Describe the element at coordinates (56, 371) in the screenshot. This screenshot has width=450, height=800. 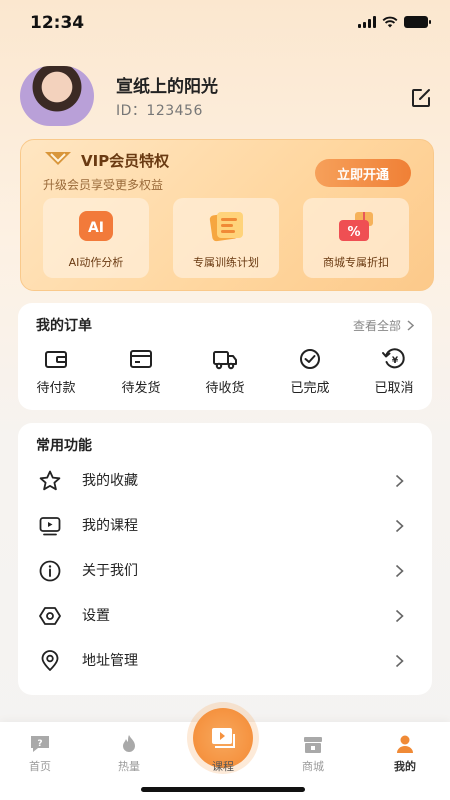
I see `order-pending-payment: 待付款` at that location.